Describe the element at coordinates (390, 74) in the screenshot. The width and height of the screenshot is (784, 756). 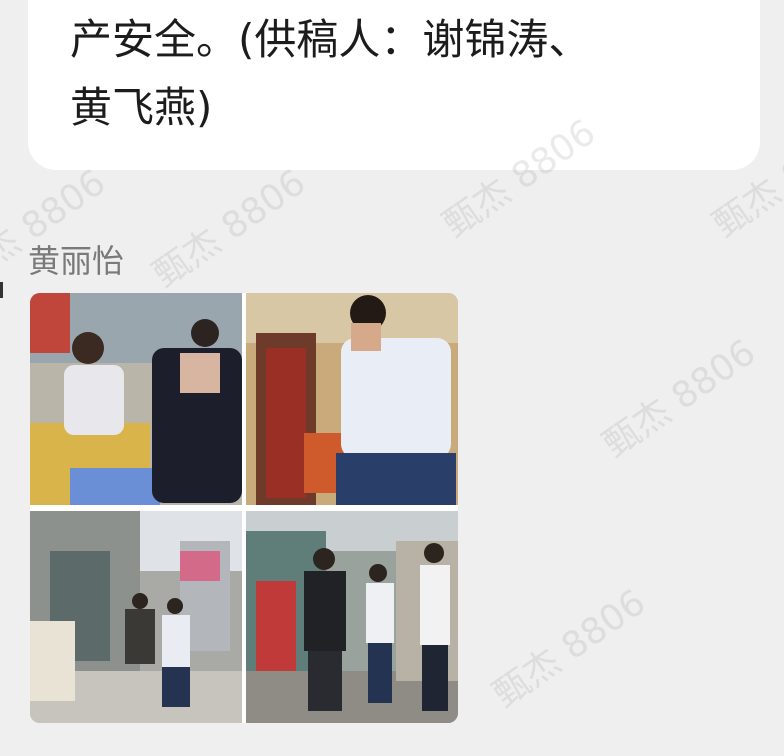
I see `message-text: 产安全。(供稿人：谢锦涛、 黄飞燕)` at that location.